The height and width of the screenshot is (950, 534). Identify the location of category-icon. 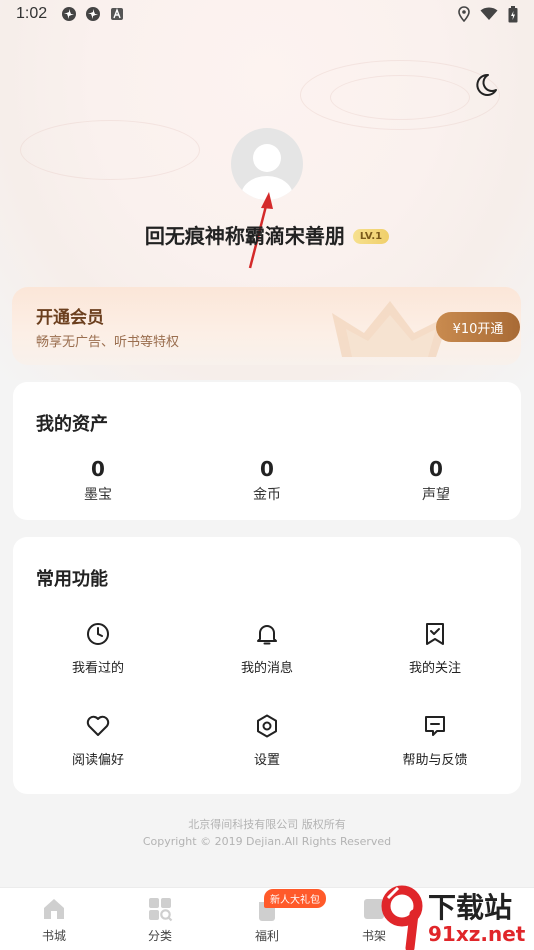
(161, 910).